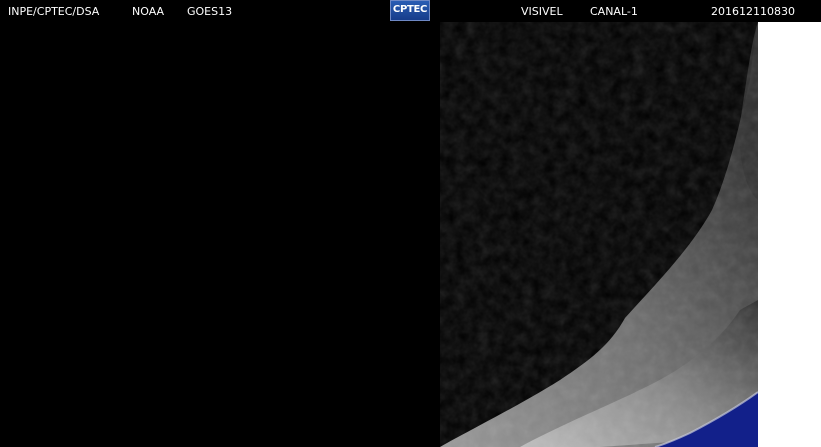 Image resolution: width=821 pixels, height=447 pixels. Describe the element at coordinates (148, 11) in the screenshot. I see `agency-label: NOAA` at that location.